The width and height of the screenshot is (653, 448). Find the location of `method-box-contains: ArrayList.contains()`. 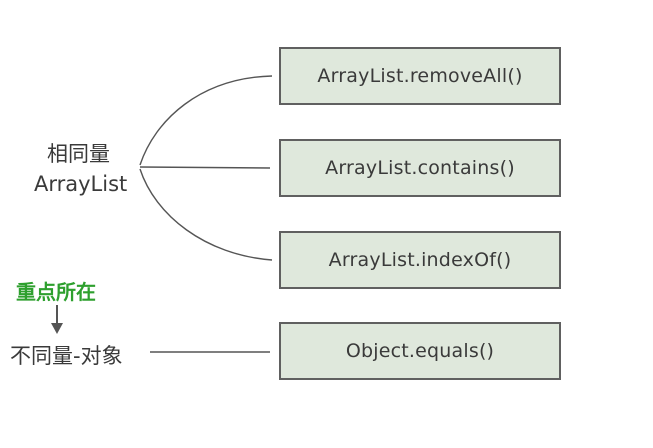

method-box-contains: ArrayList.contains() is located at coordinates (420, 168).